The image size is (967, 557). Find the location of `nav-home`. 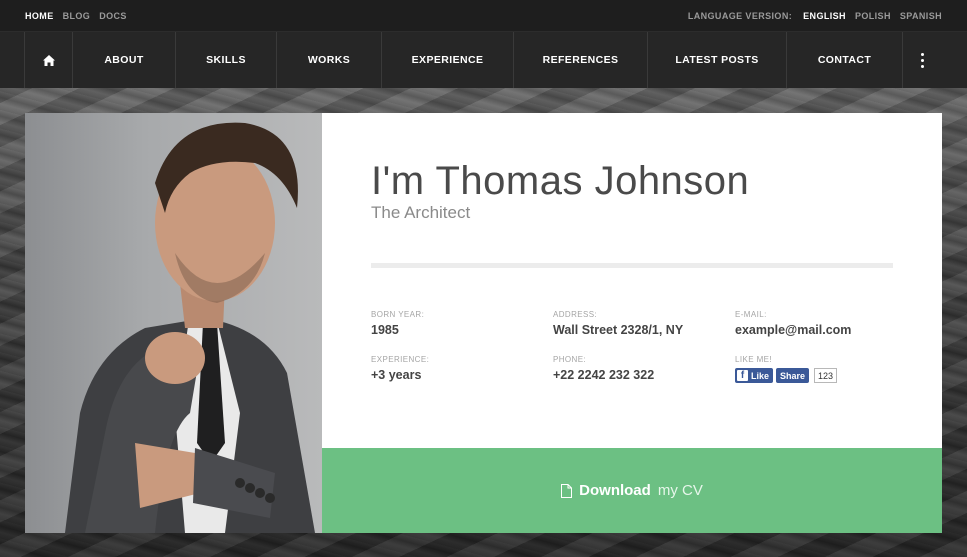

nav-home is located at coordinates (48, 60).